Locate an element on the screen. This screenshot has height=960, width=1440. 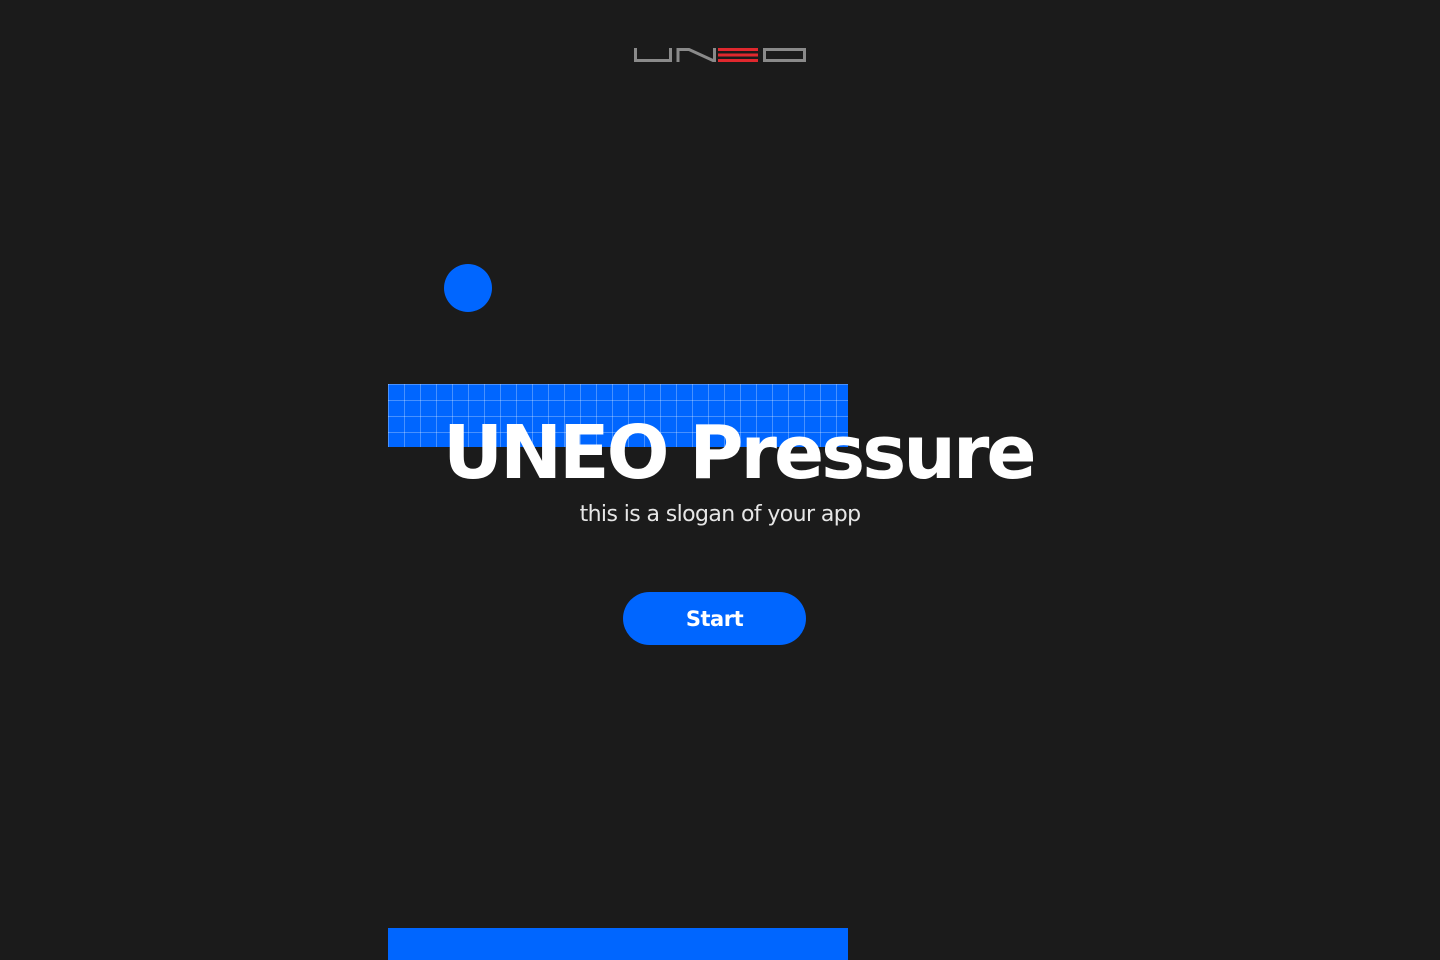
app-title: UNEO Pressure is located at coordinates (740, 453).